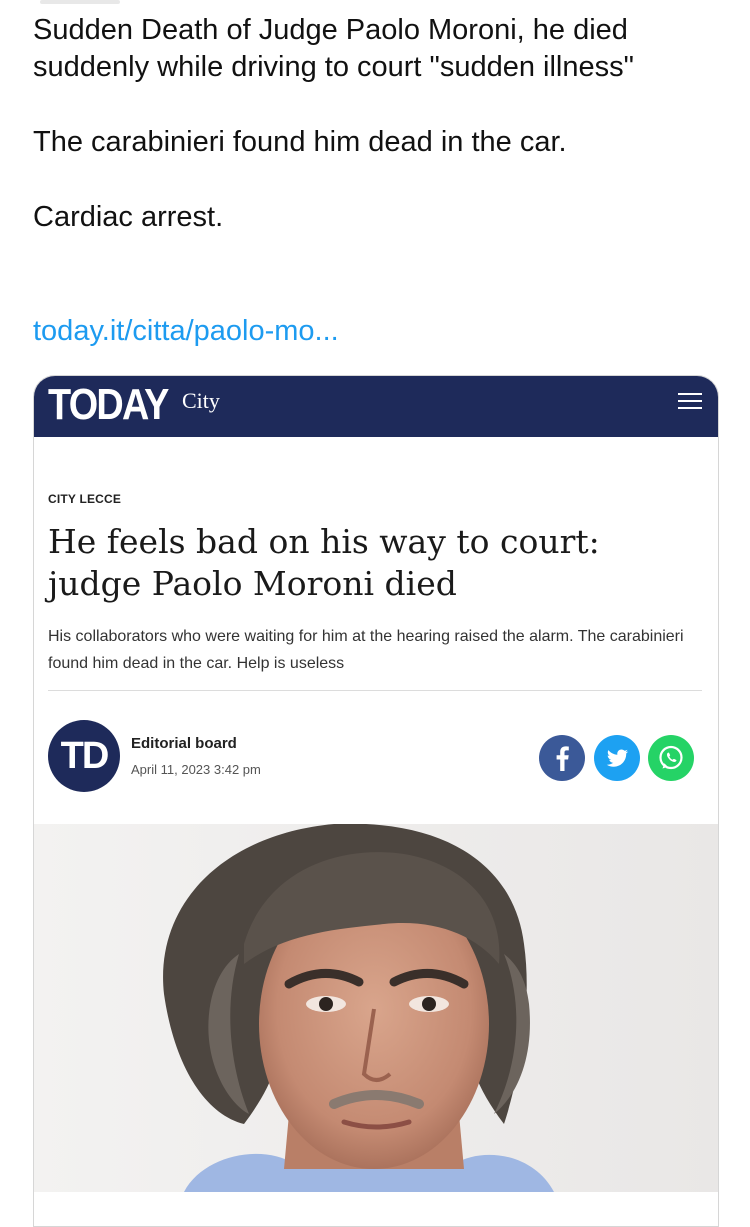 This screenshot has width=750, height=1227. I want to click on category-label: CITY LECCE, so click(85, 499).